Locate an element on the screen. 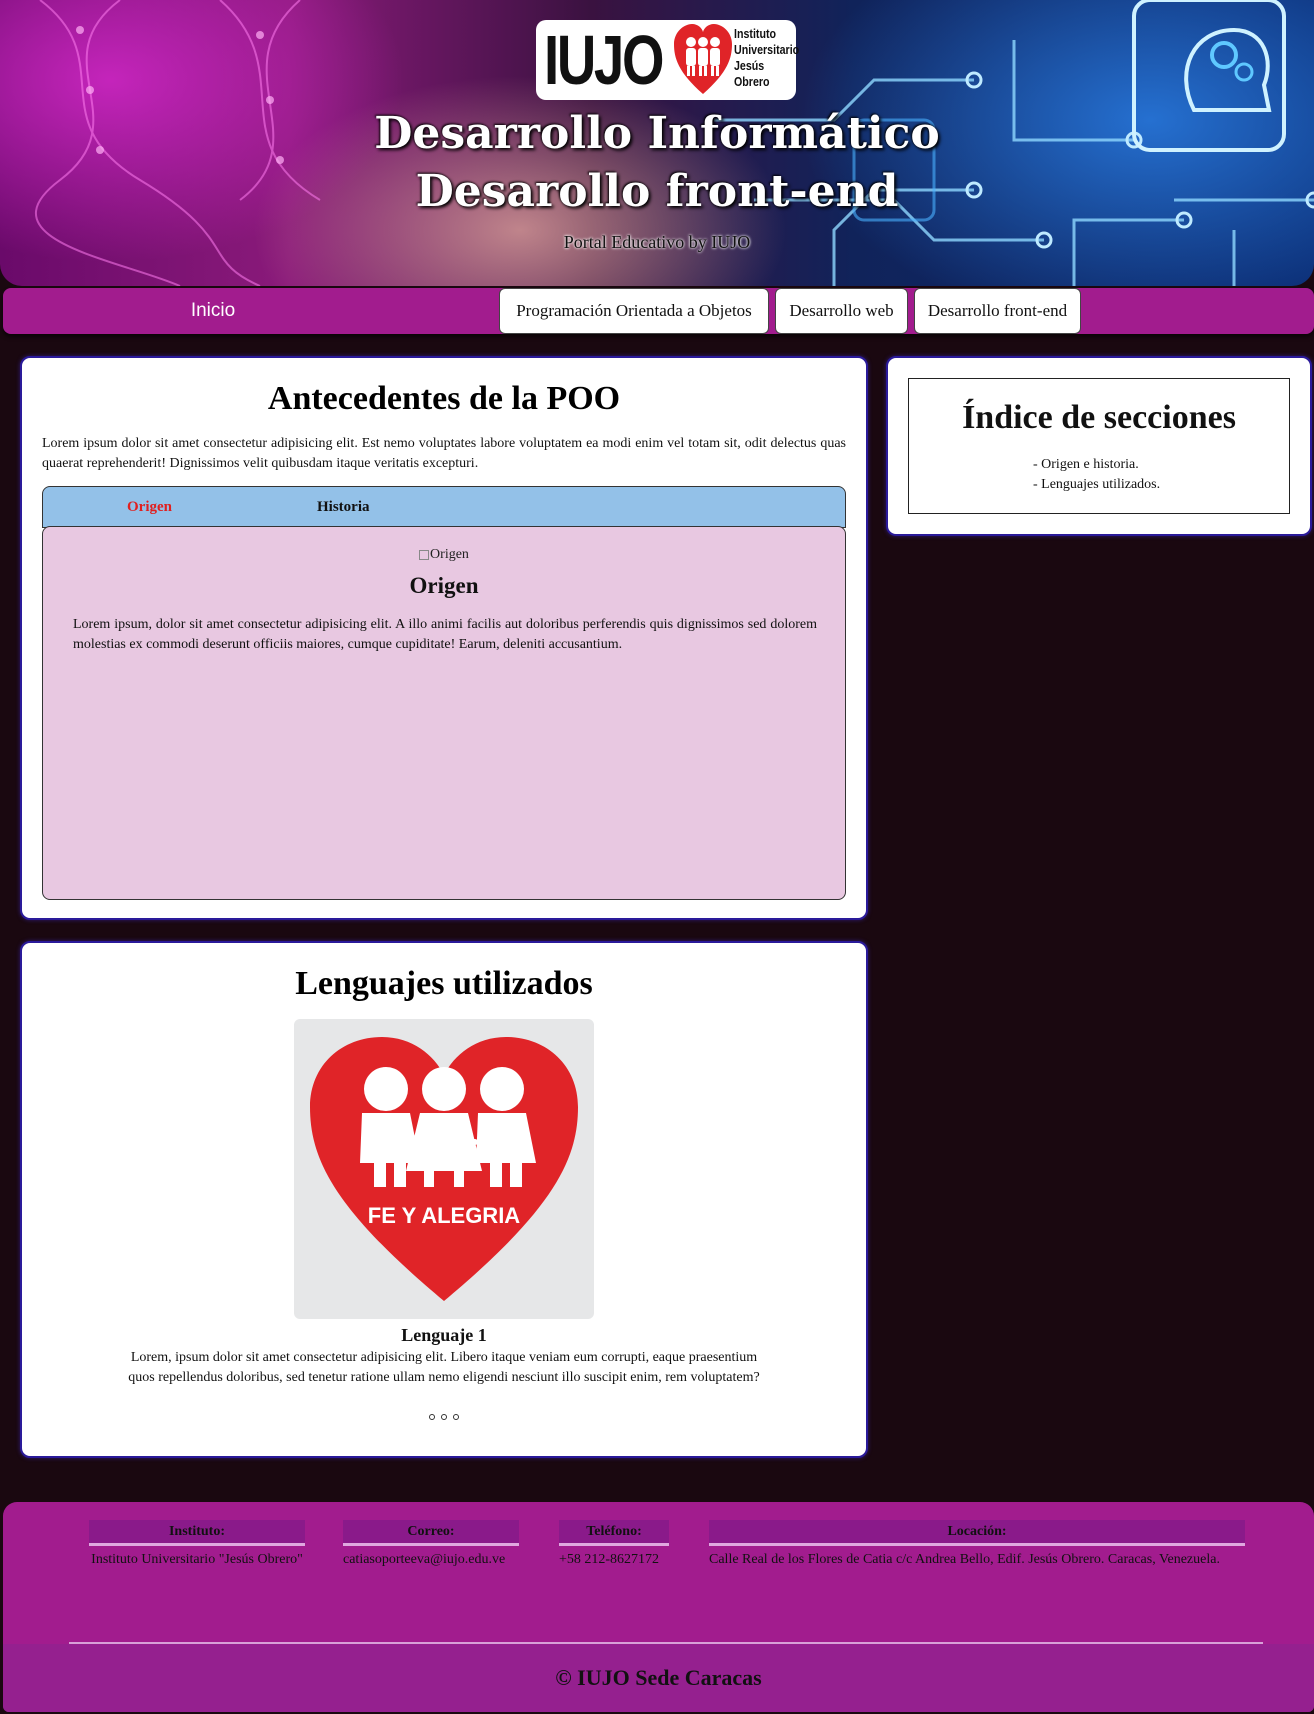 This screenshot has height=1714, width=1314. section-title: Antecedentes de la POO is located at coordinates (444, 398).